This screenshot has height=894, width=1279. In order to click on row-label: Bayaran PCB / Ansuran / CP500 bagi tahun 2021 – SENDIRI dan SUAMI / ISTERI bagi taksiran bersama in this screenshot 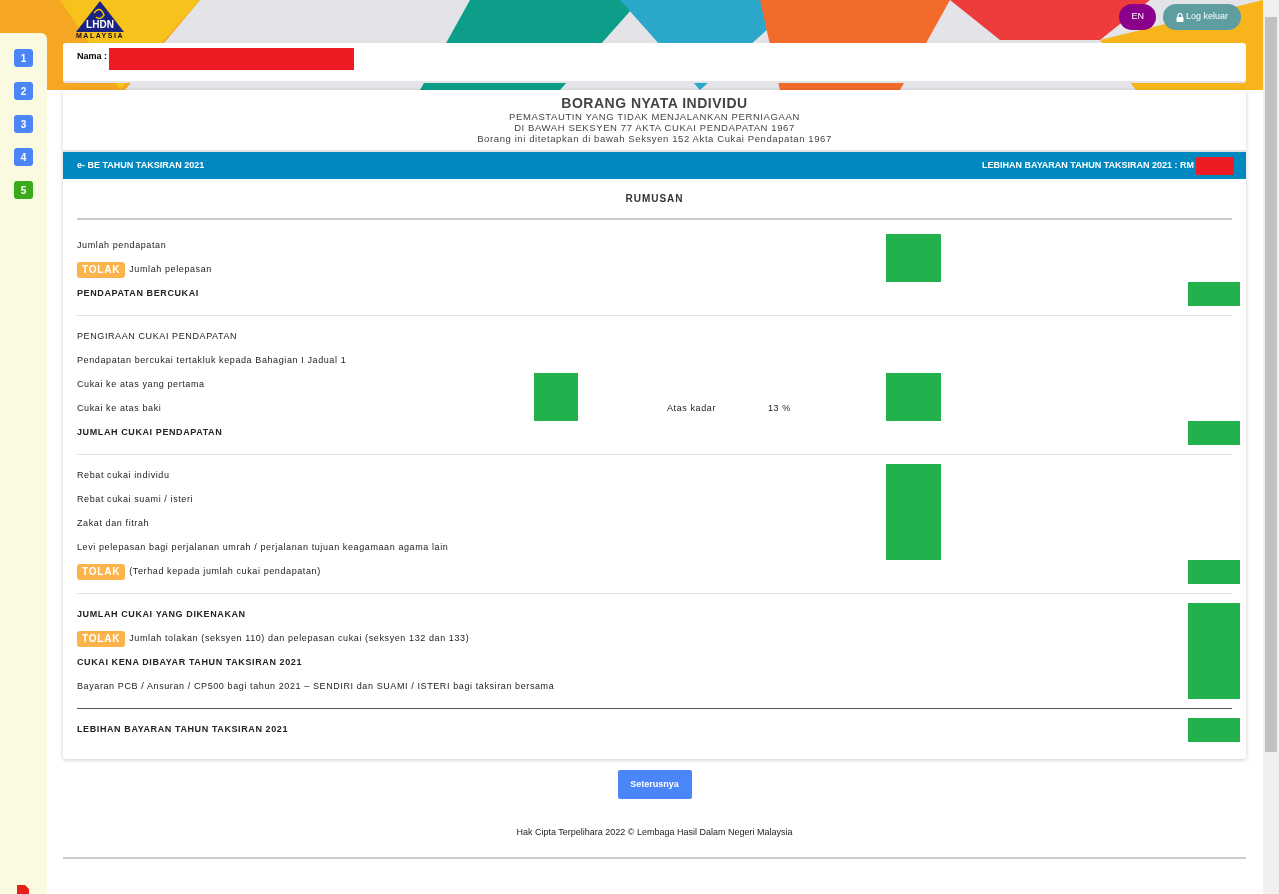, I will do `click(316, 687)`.